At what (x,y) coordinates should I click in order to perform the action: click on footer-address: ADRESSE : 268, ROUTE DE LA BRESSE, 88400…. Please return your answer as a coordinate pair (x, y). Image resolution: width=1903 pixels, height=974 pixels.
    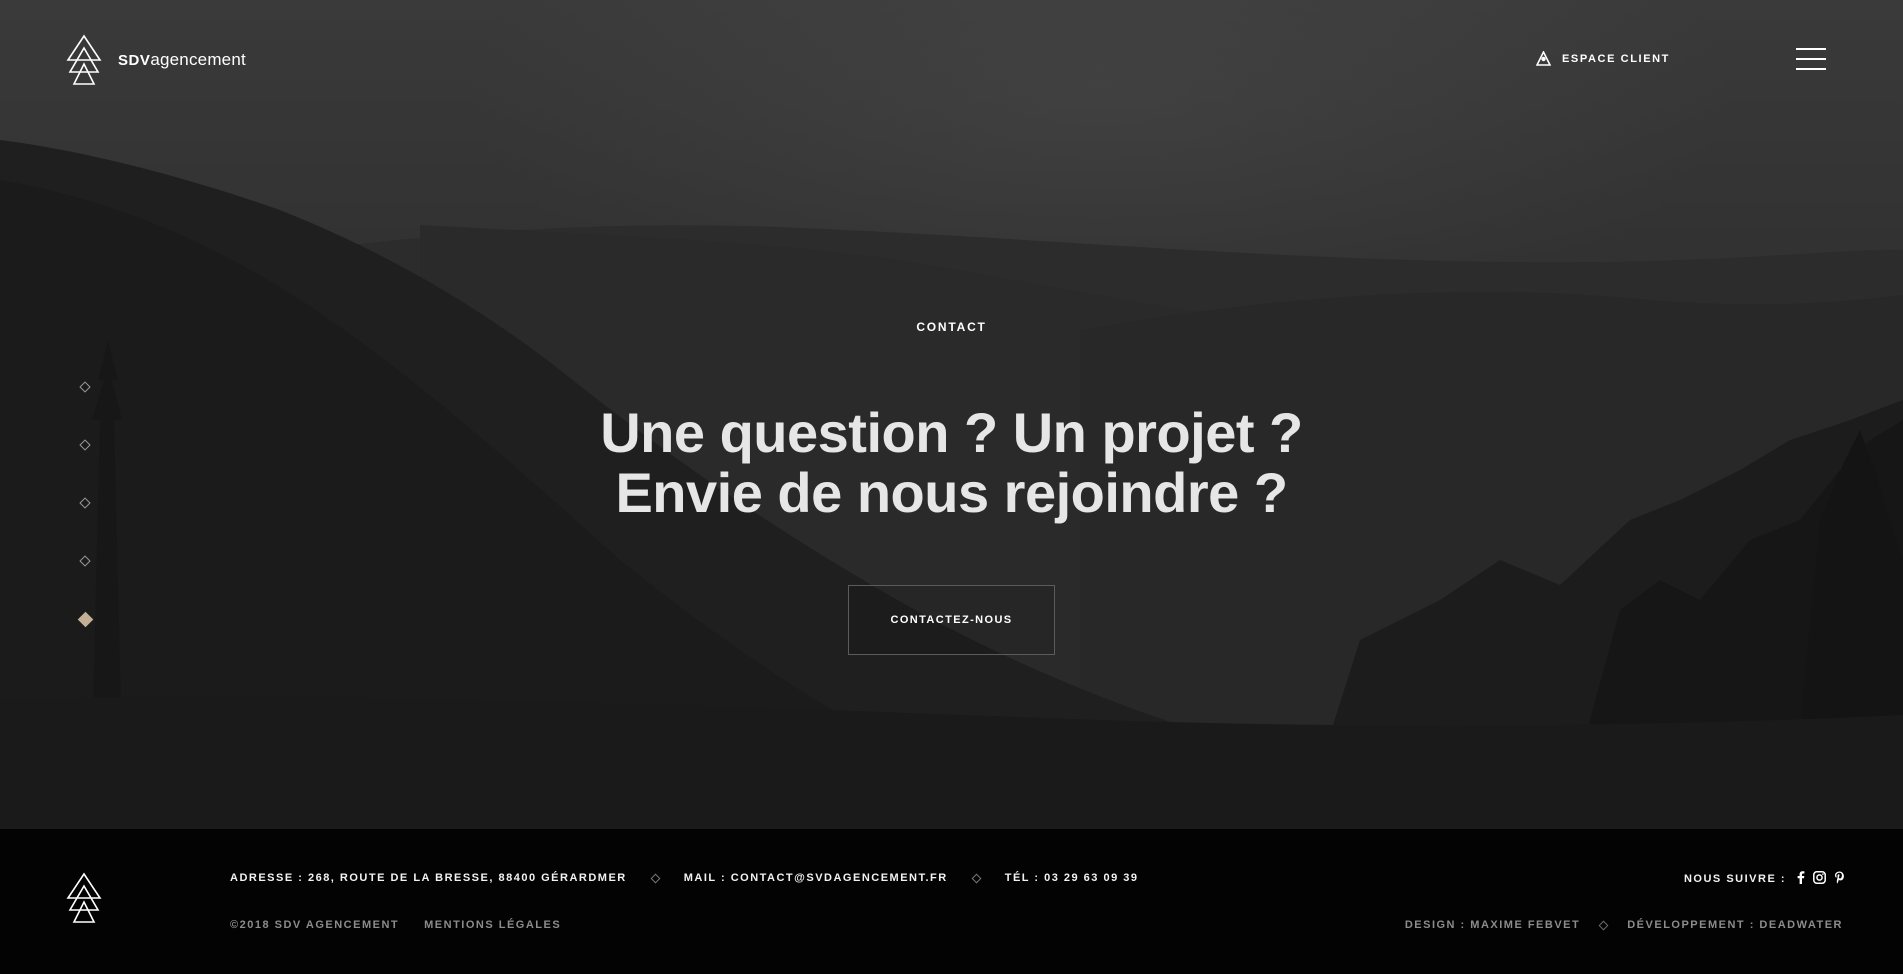
    Looking at the image, I should click on (428, 878).